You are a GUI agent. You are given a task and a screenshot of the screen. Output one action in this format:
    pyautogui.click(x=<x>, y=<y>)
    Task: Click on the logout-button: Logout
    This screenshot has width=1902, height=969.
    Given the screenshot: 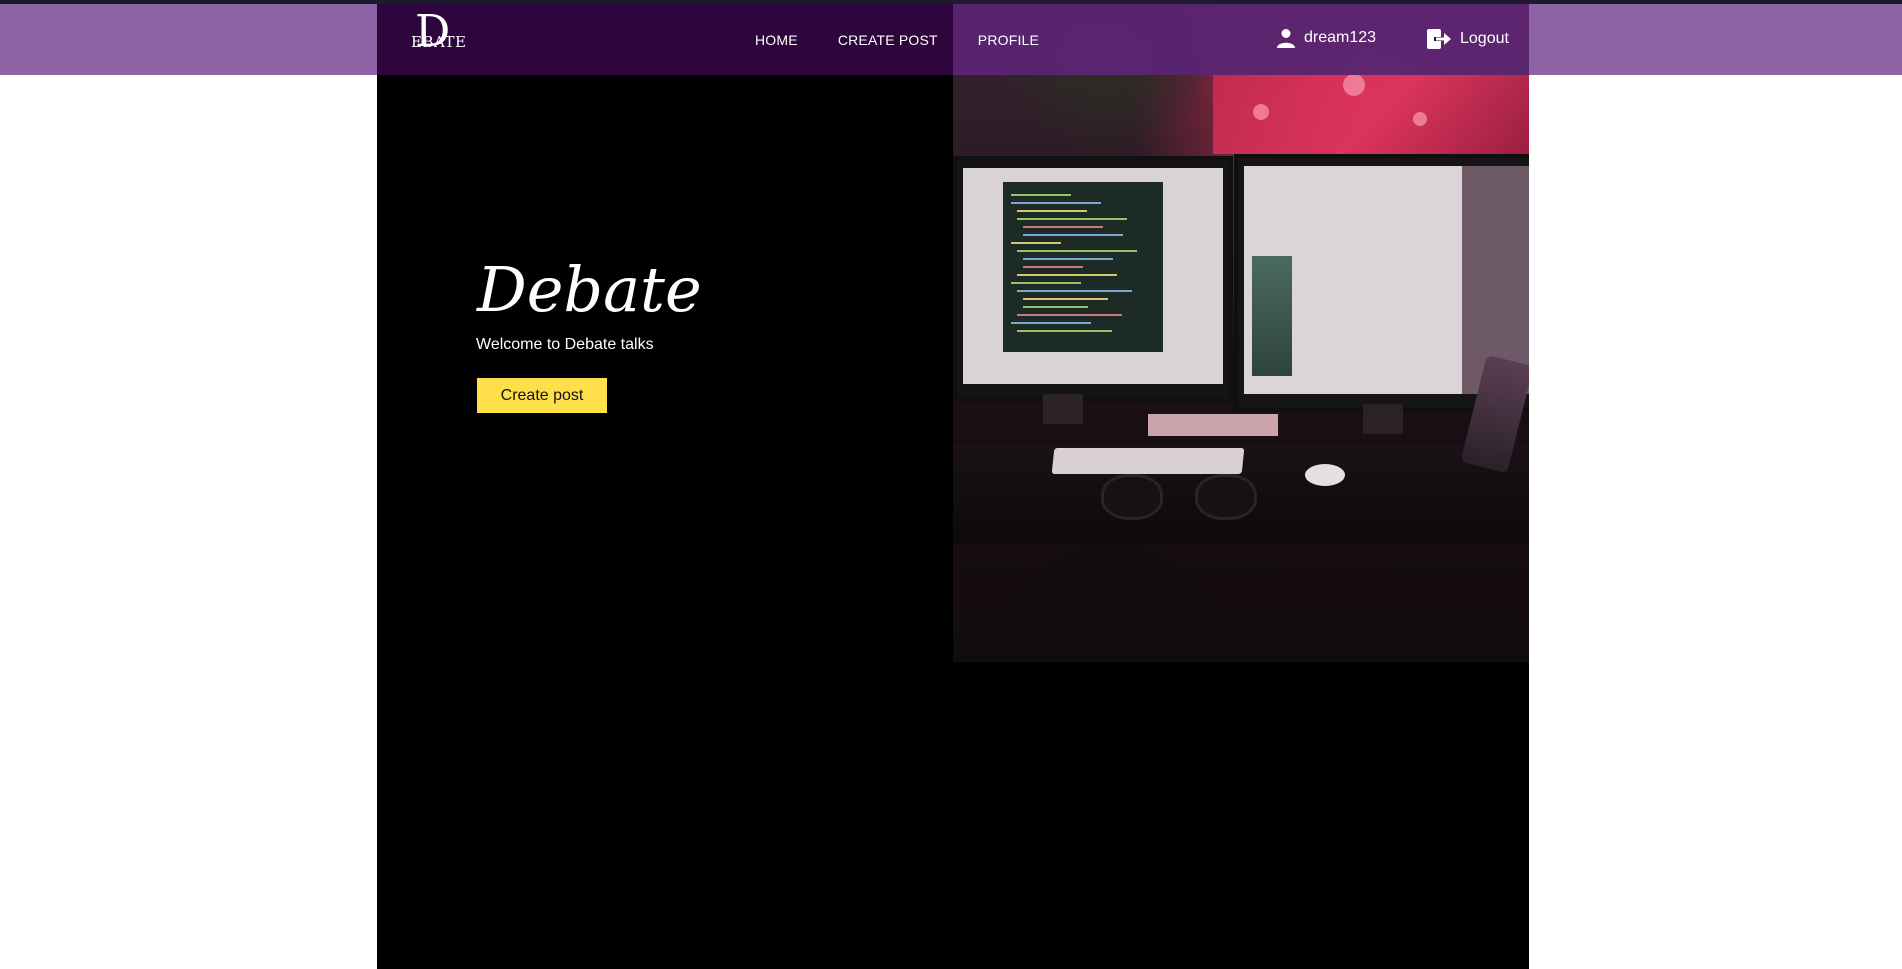 What is the action you would take?
    pyautogui.click(x=1467, y=39)
    